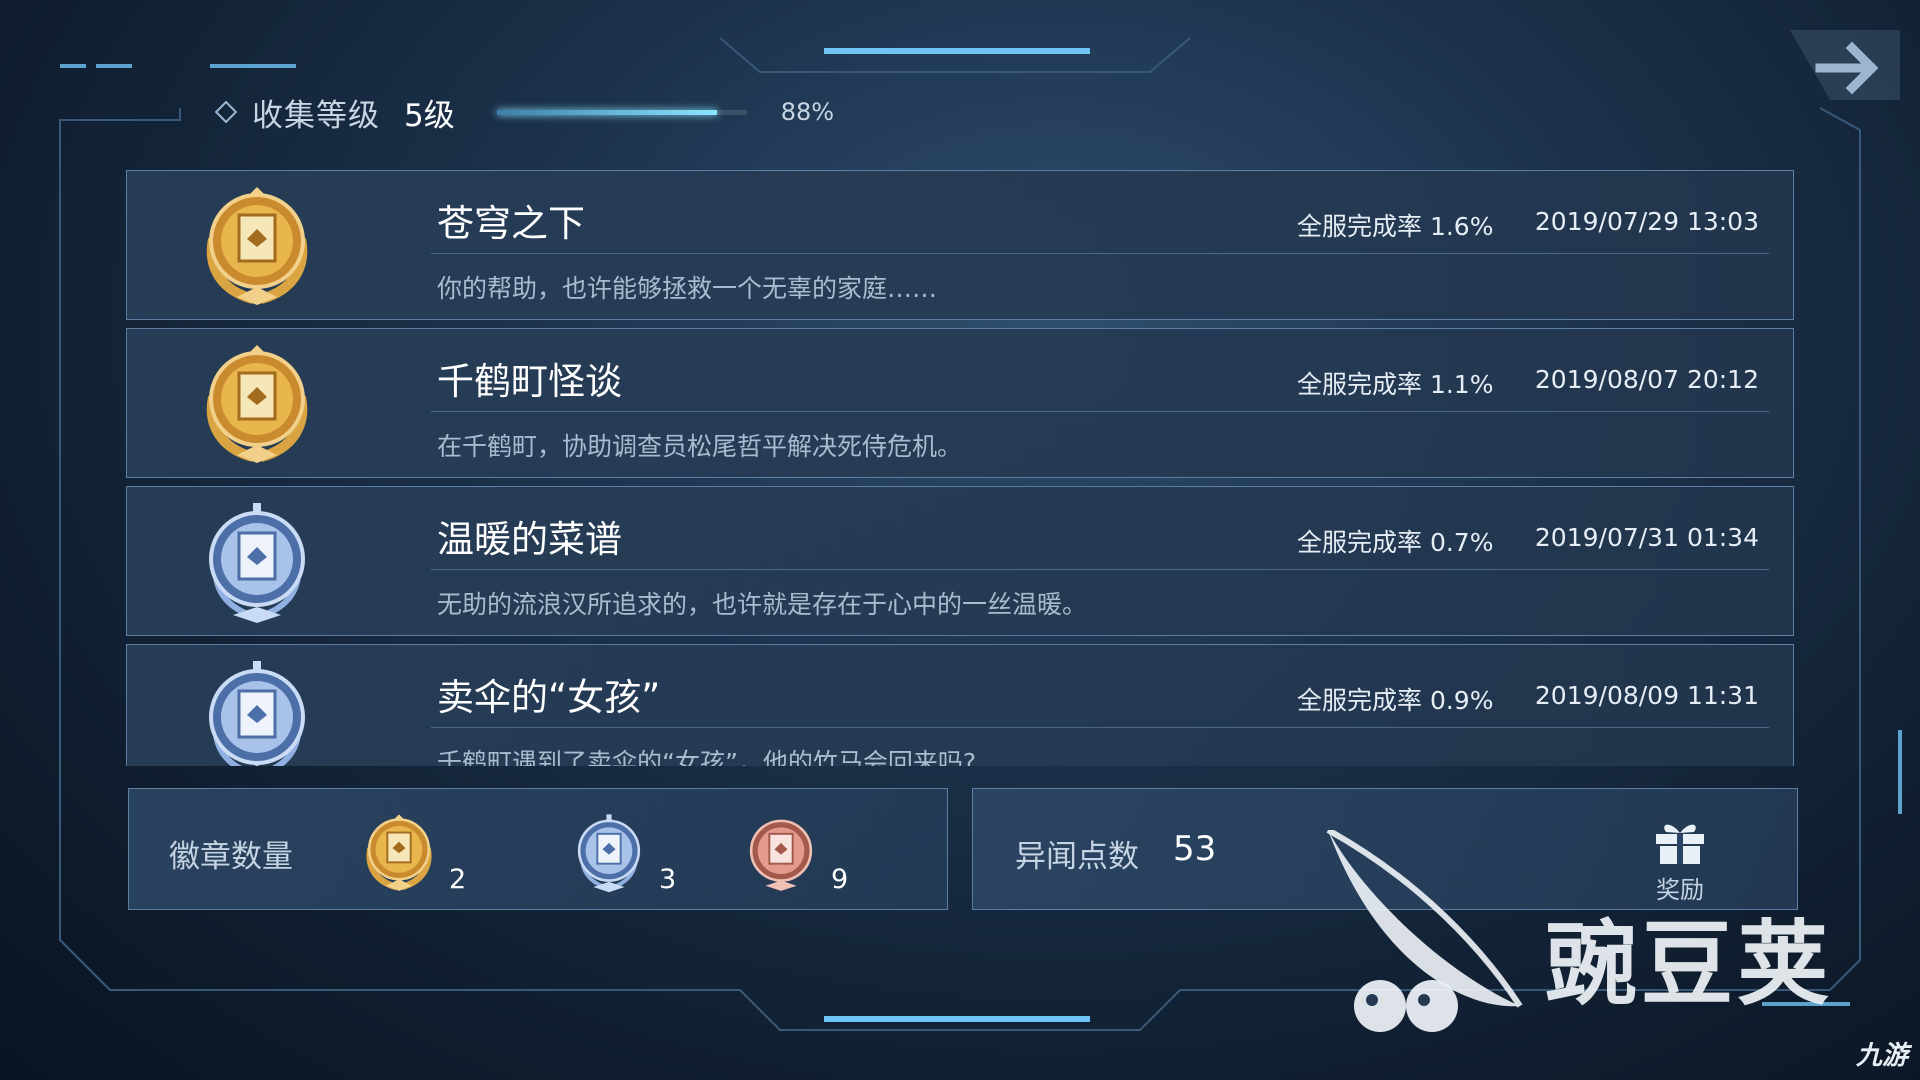 The width and height of the screenshot is (1920, 1080). Describe the element at coordinates (226, 112) in the screenshot. I see `diamond-icon` at that location.